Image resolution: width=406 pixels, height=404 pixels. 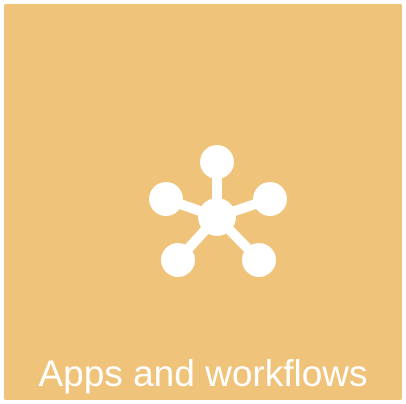 What do you see at coordinates (217, 210) in the screenshot?
I see `network-hub-icon` at bounding box center [217, 210].